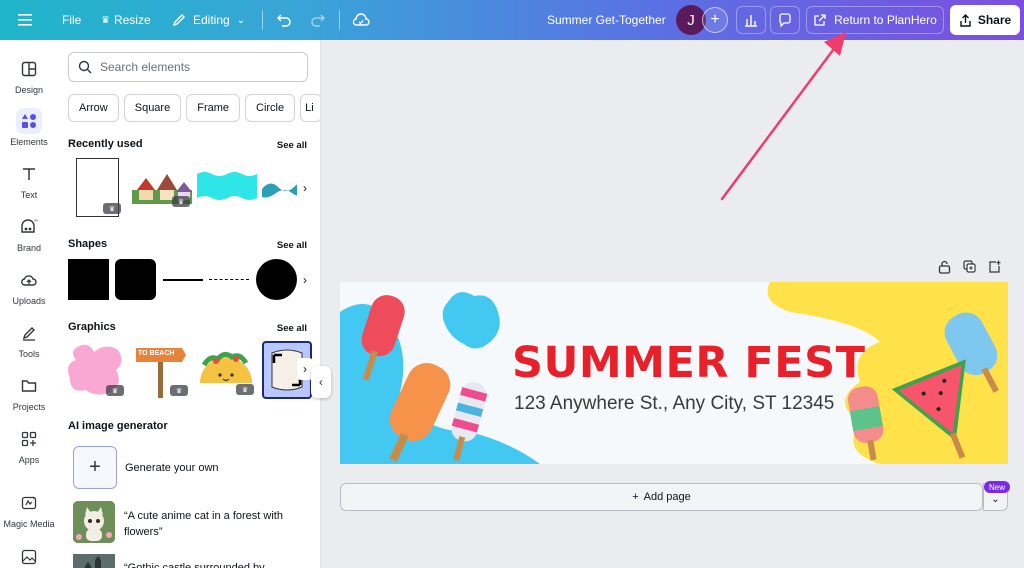 The image size is (1024, 568). Describe the element at coordinates (292, 328) in the screenshot. I see `see-all-graphics: See all` at that location.